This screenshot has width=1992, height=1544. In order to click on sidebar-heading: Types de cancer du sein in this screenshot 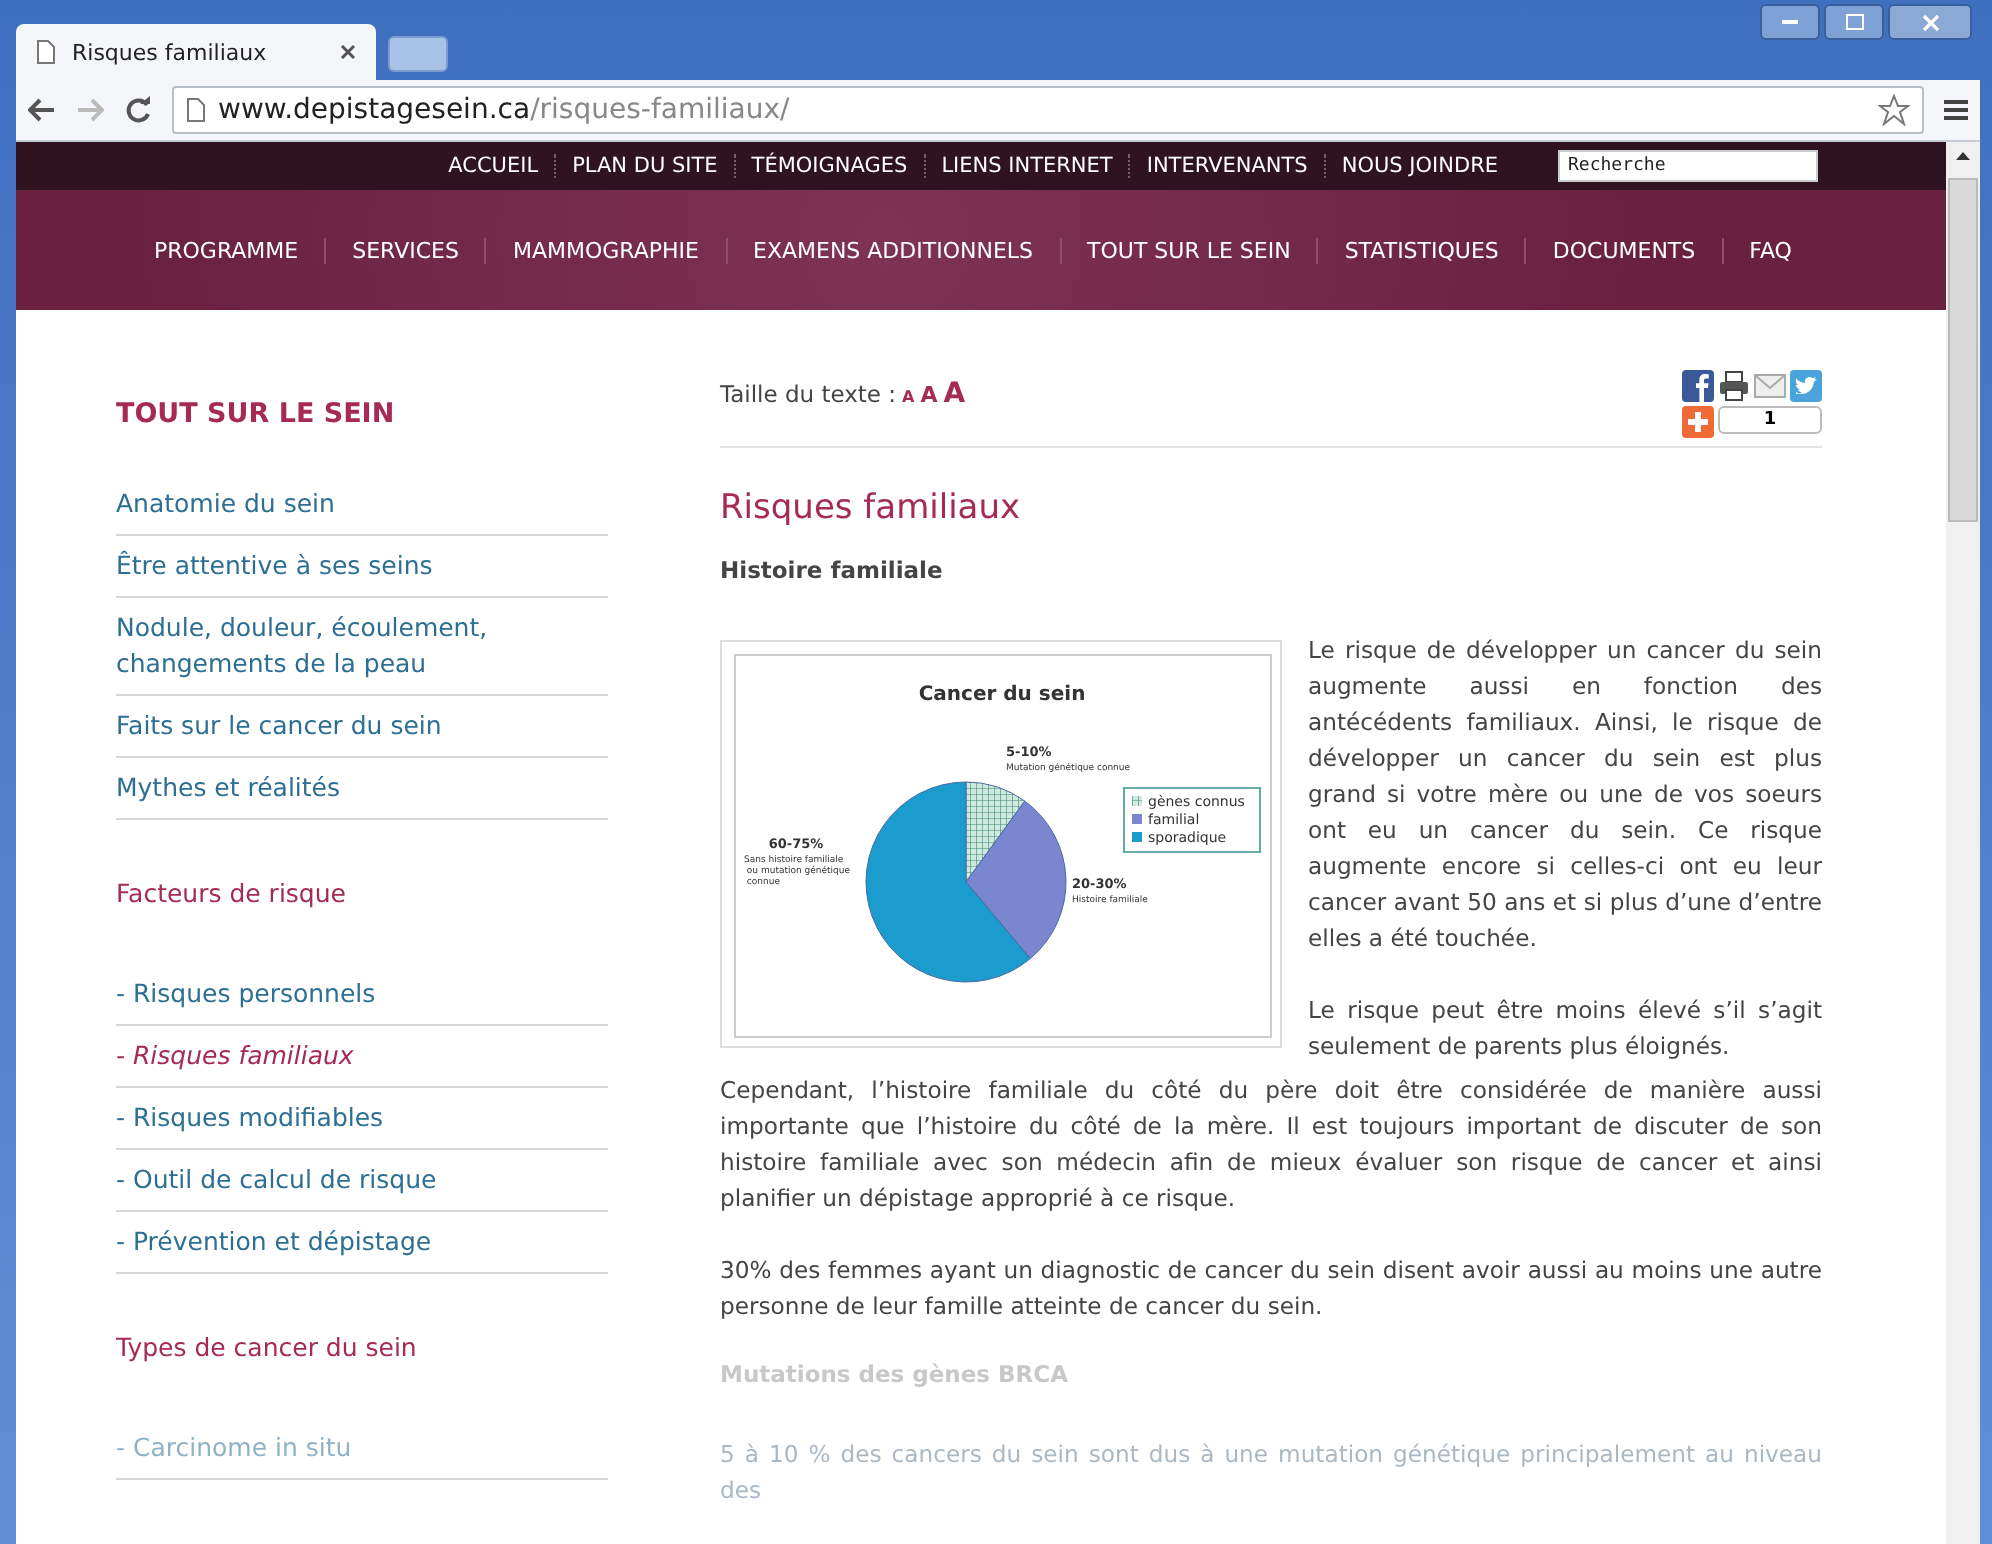, I will do `click(362, 1346)`.